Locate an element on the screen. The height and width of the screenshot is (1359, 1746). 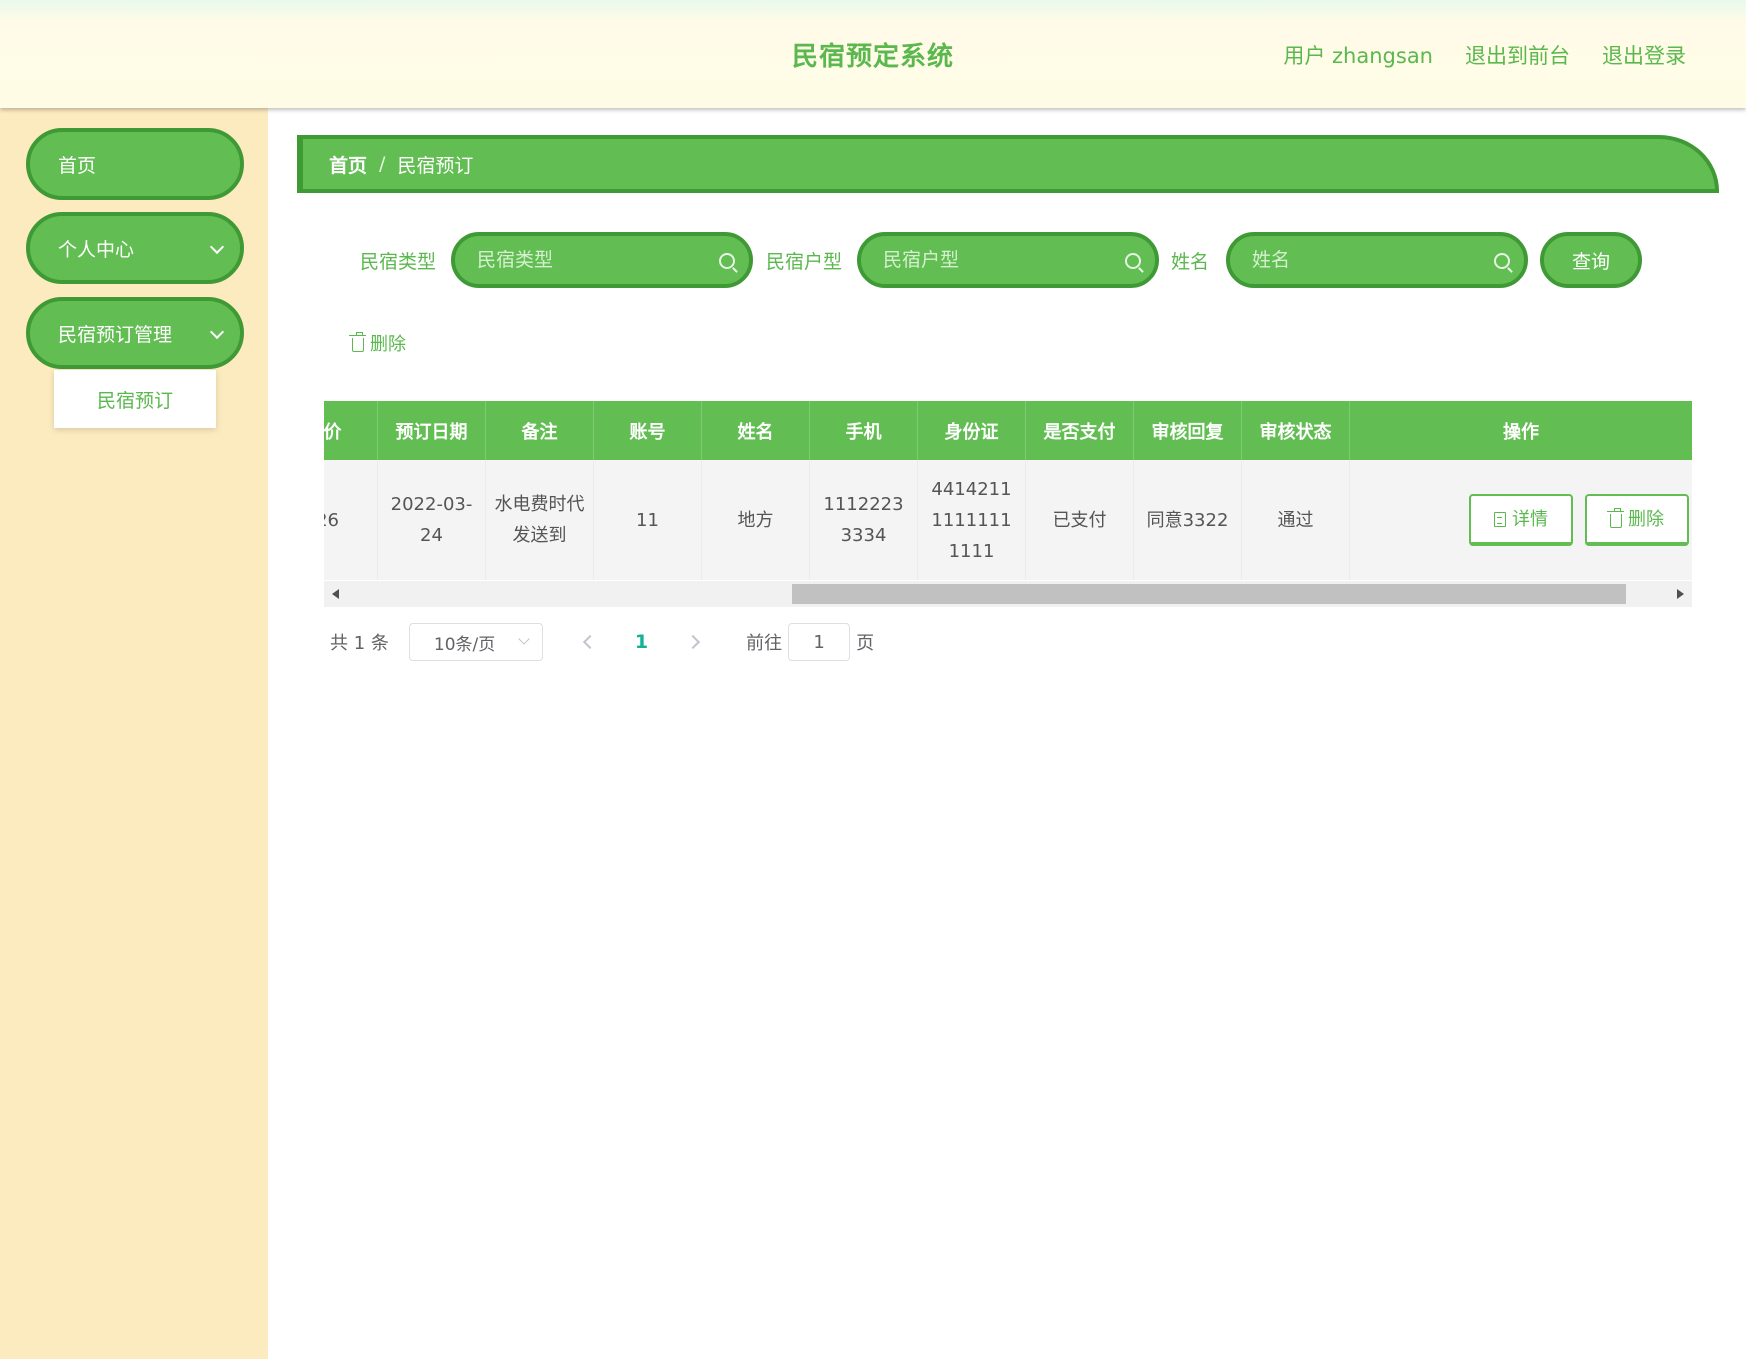
name-search-field is located at coordinates (1377, 260).